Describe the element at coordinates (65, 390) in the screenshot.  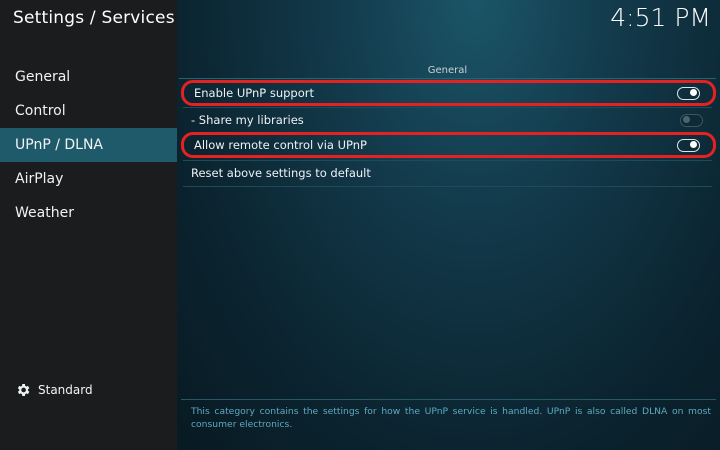
I see `settings-level-label: Standard` at that location.